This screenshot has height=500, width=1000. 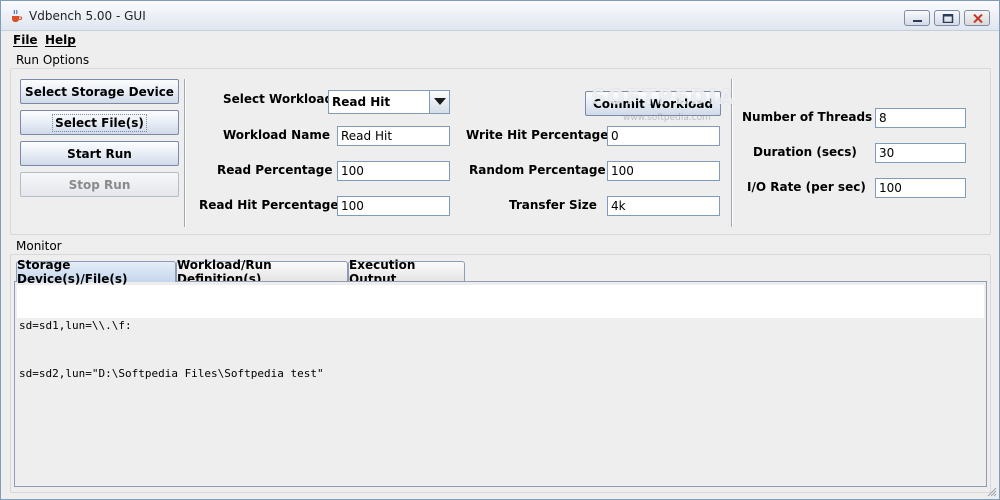 What do you see at coordinates (806, 187) in the screenshot?
I see `io-rate-label: I/O Rate (per sec)` at bounding box center [806, 187].